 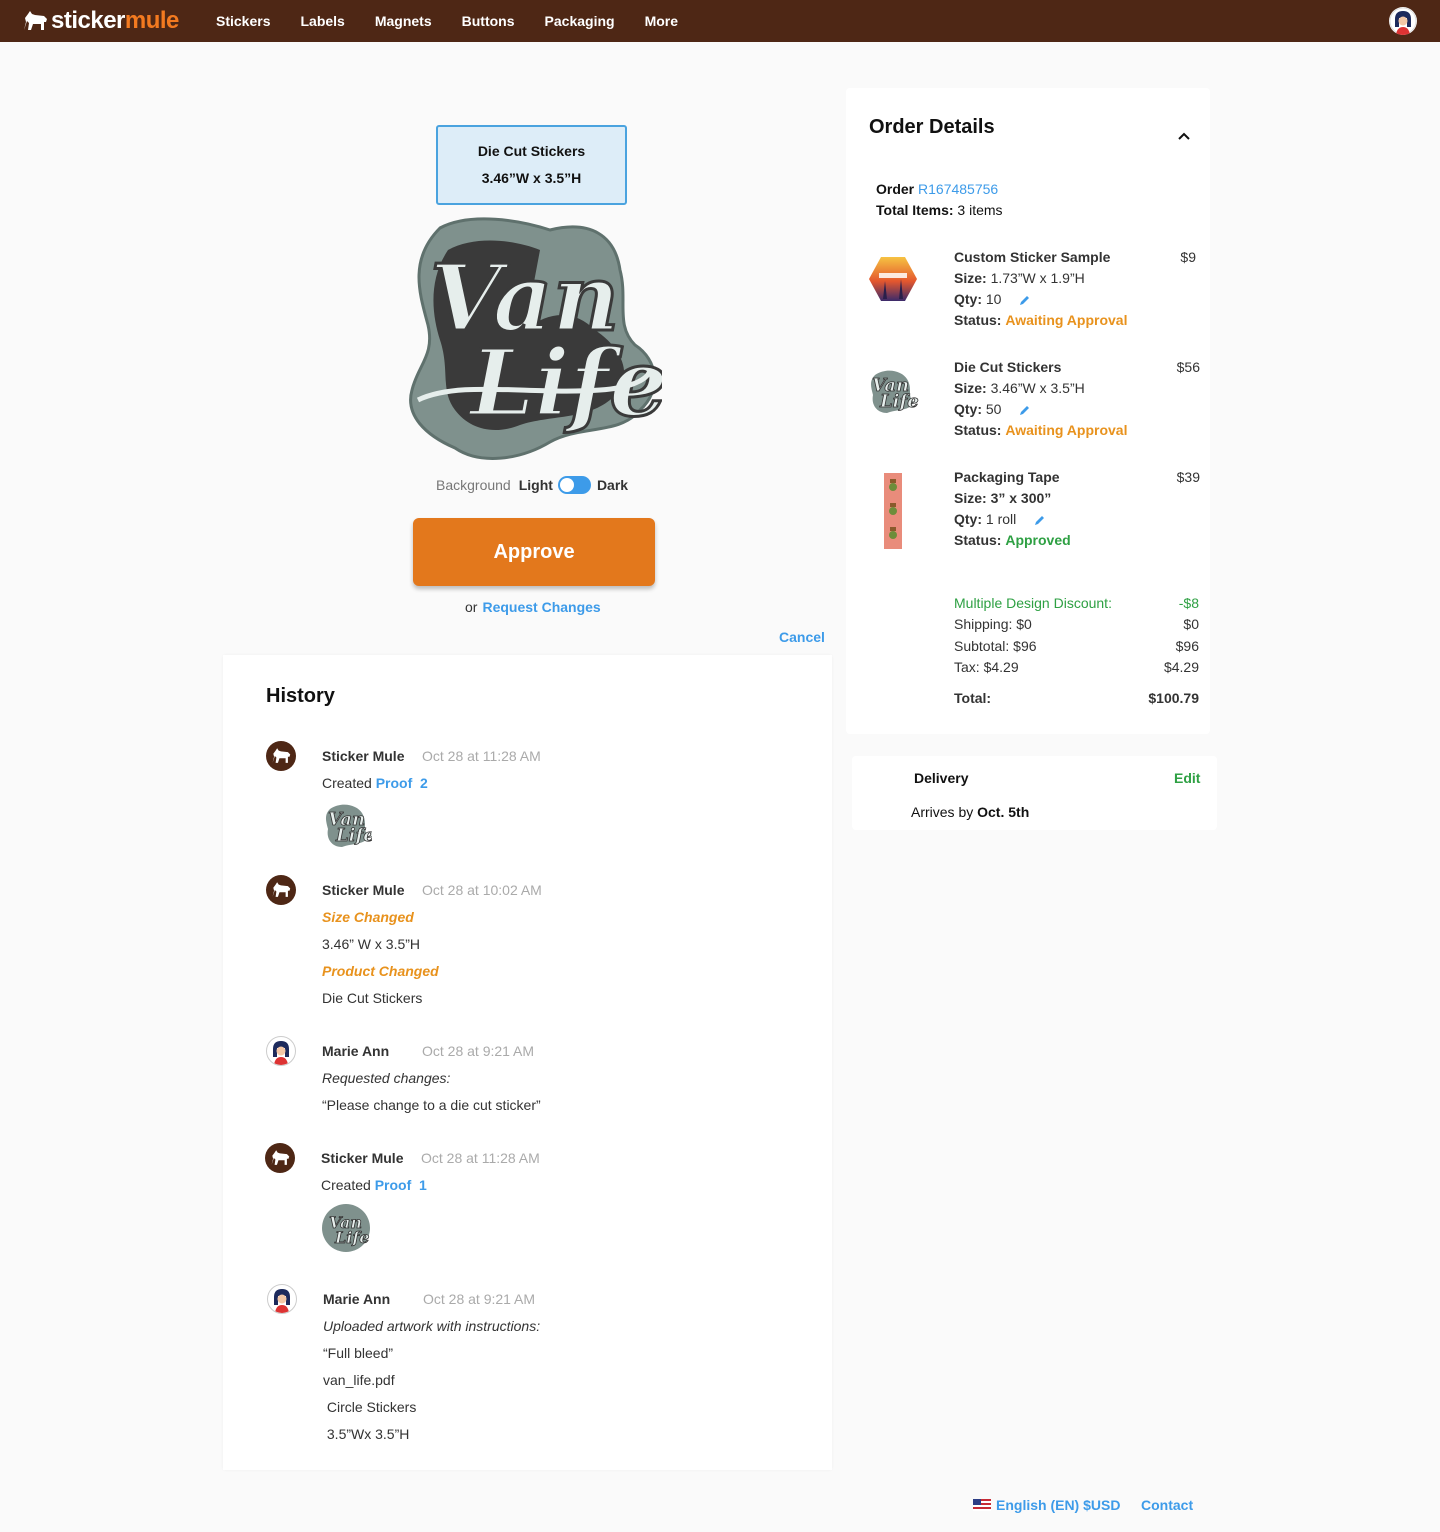 I want to click on or-text: or, so click(x=471, y=607).